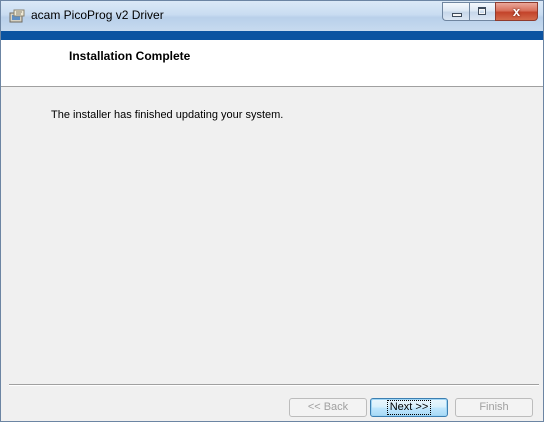 The height and width of the screenshot is (422, 544). Describe the element at coordinates (17, 16) in the screenshot. I see `installer-icon` at that location.